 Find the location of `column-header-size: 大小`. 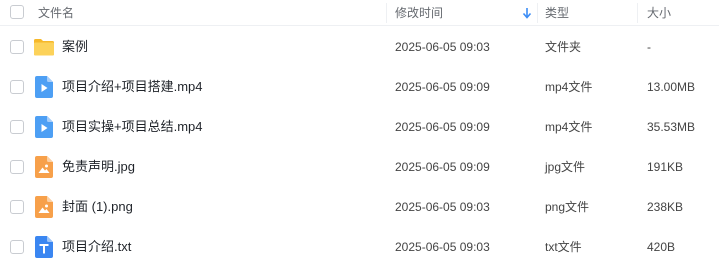

column-header-size: 大小 is located at coordinates (659, 13).